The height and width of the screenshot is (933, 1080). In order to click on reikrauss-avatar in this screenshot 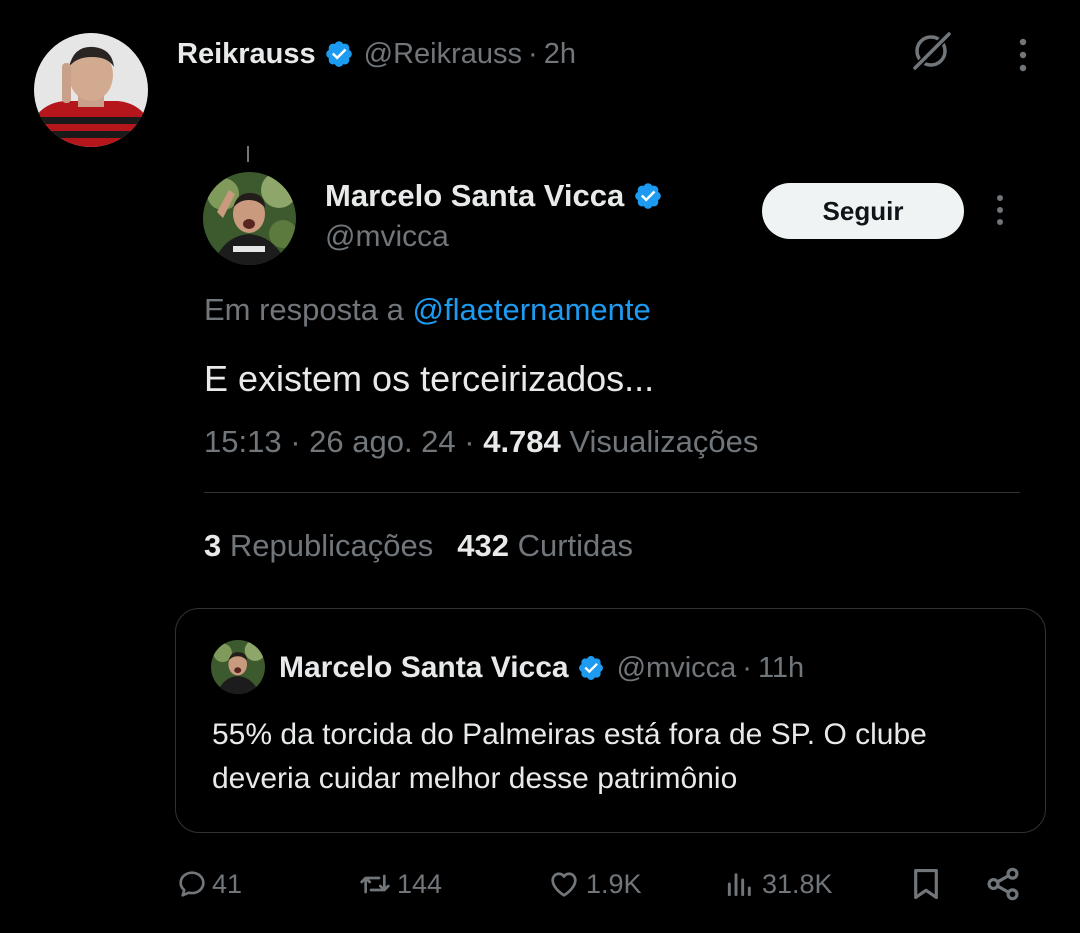, I will do `click(91, 90)`.